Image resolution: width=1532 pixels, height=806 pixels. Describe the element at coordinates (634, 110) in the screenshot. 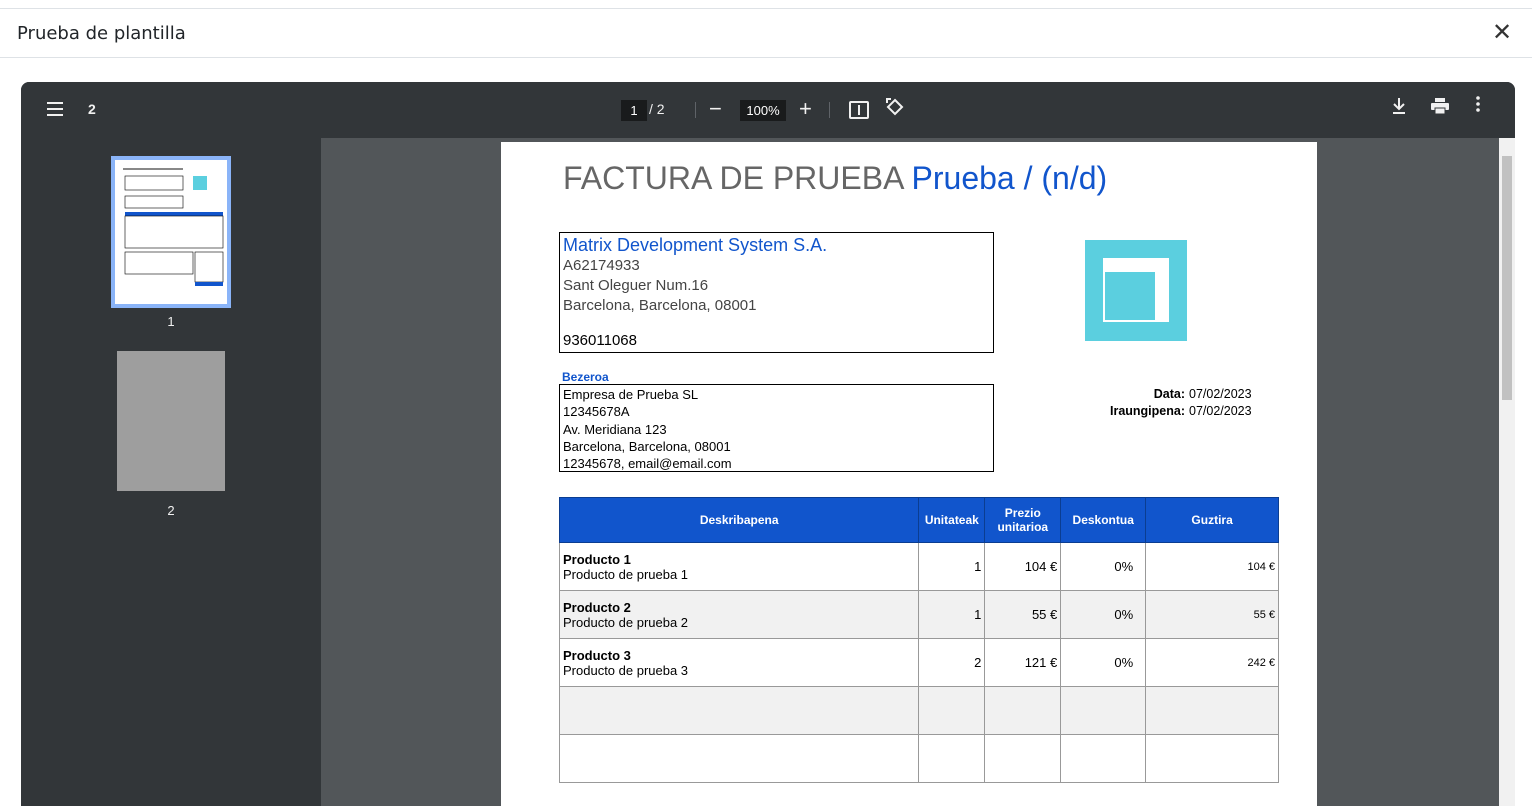

I see `page-number-input: 1` at that location.